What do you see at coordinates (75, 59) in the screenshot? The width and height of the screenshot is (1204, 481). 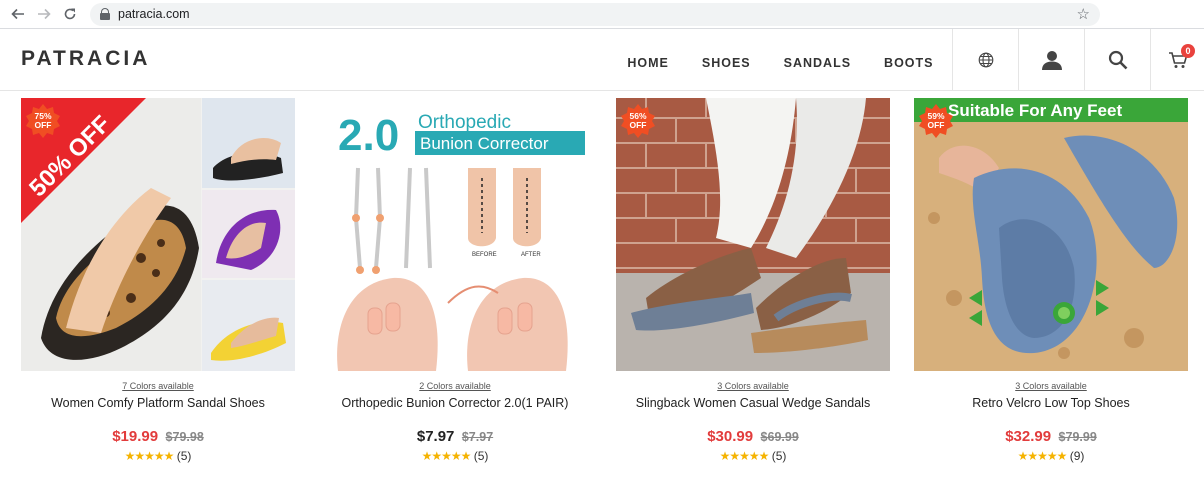 I see `site-logo: PATRACIA` at bounding box center [75, 59].